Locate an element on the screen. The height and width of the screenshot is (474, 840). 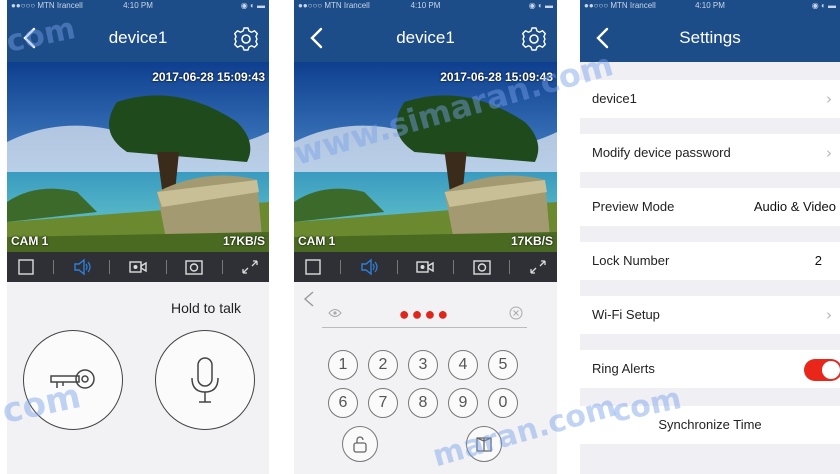
row-label: Lock Number is located at coordinates (631, 260).